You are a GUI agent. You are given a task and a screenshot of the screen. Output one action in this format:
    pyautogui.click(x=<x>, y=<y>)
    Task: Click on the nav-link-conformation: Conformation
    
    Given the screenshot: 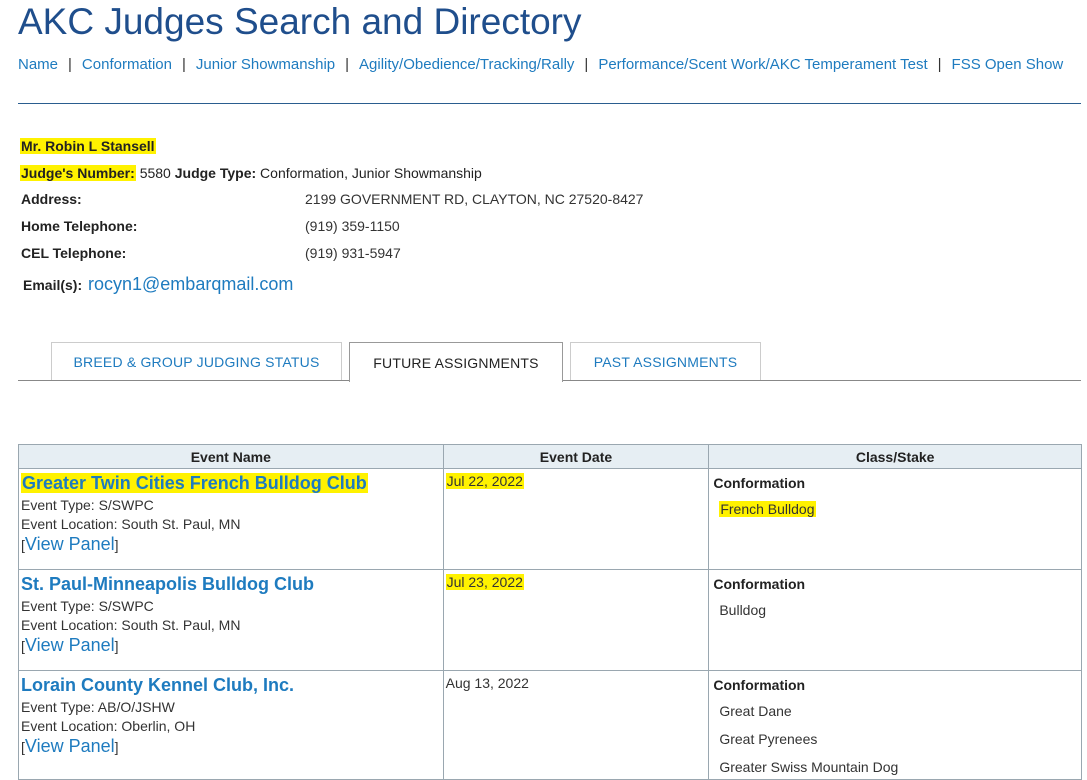 What is the action you would take?
    pyautogui.click(x=127, y=64)
    